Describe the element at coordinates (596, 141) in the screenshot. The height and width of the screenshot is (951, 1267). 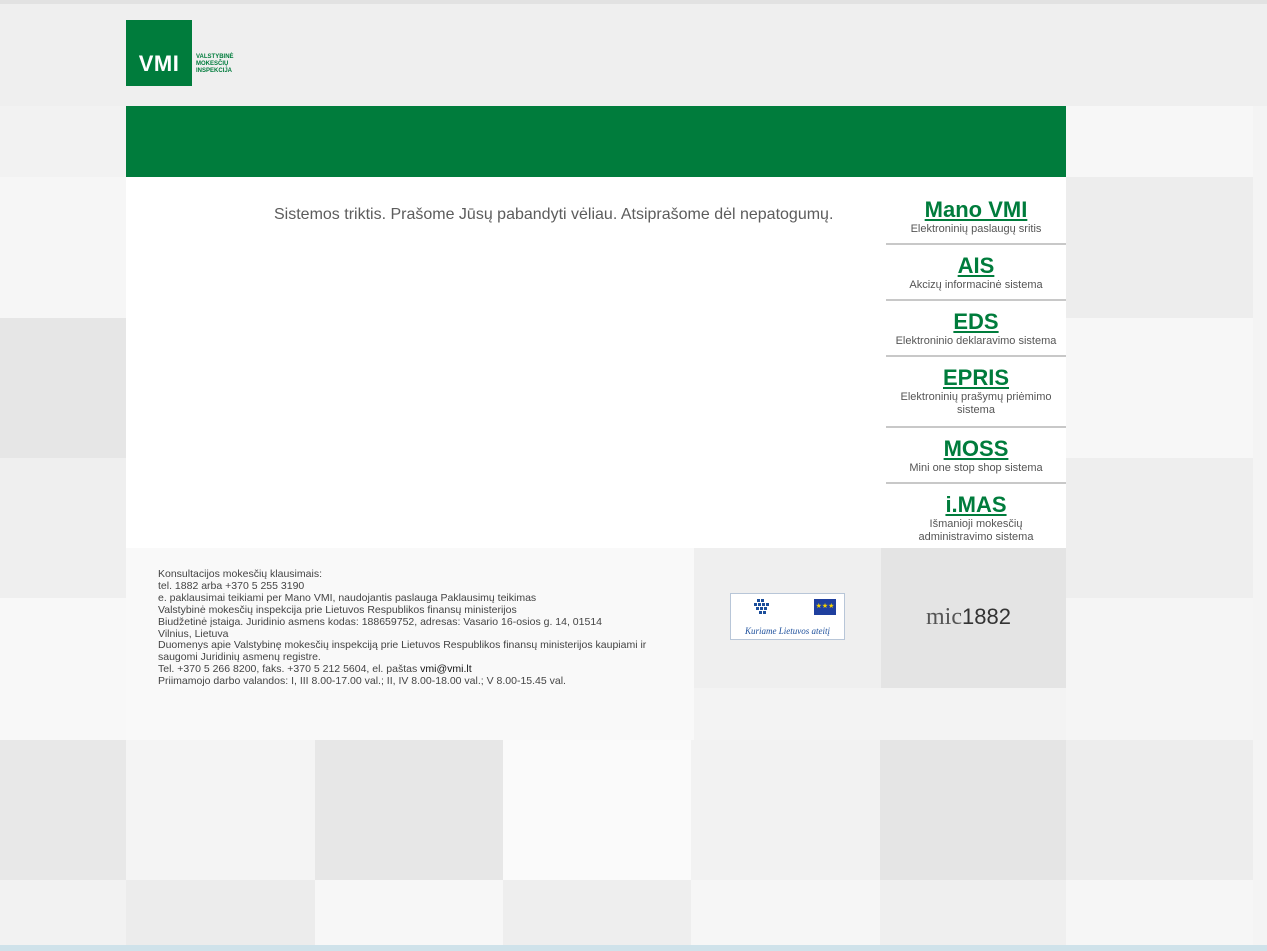
I see `green-banner` at that location.